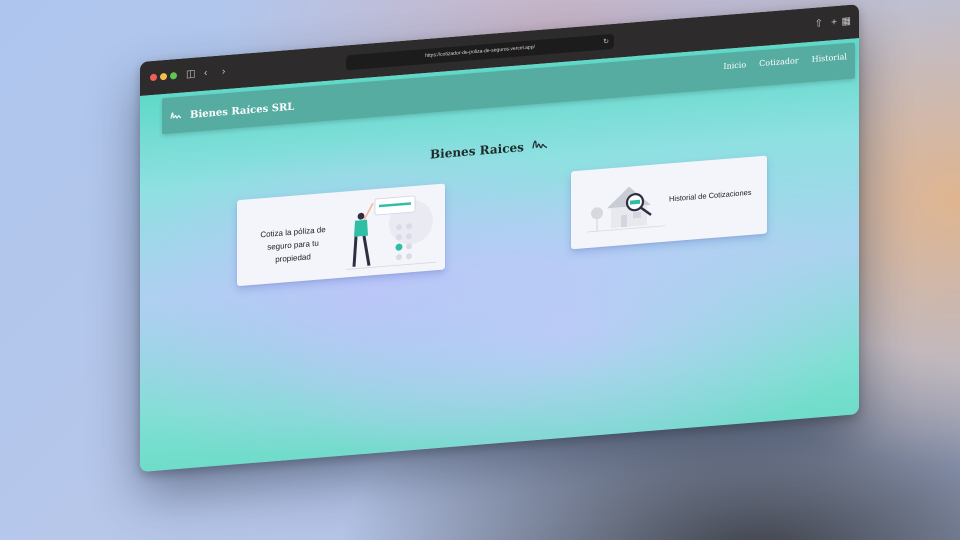  Describe the element at coordinates (242, 111) in the screenshot. I see `brand-name: Bienes Raíces SRL` at that location.